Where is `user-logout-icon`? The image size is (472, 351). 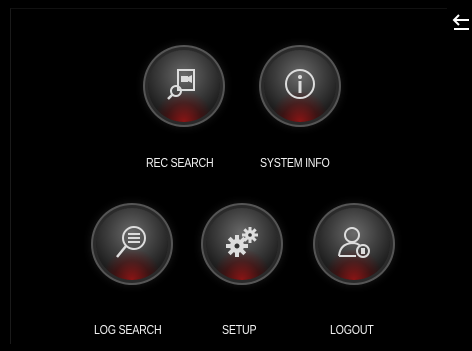 user-logout-icon is located at coordinates (354, 242).